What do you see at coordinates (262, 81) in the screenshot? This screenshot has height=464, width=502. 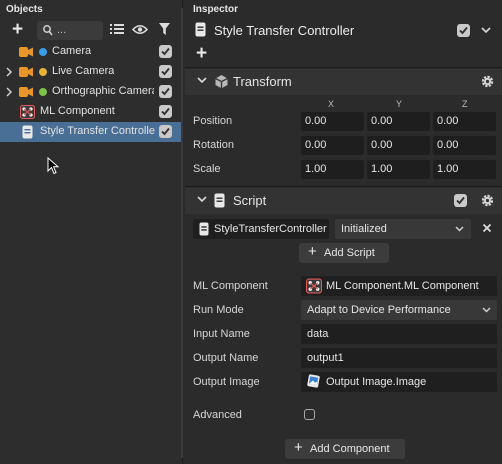 I see `section-title: Transform` at bounding box center [262, 81].